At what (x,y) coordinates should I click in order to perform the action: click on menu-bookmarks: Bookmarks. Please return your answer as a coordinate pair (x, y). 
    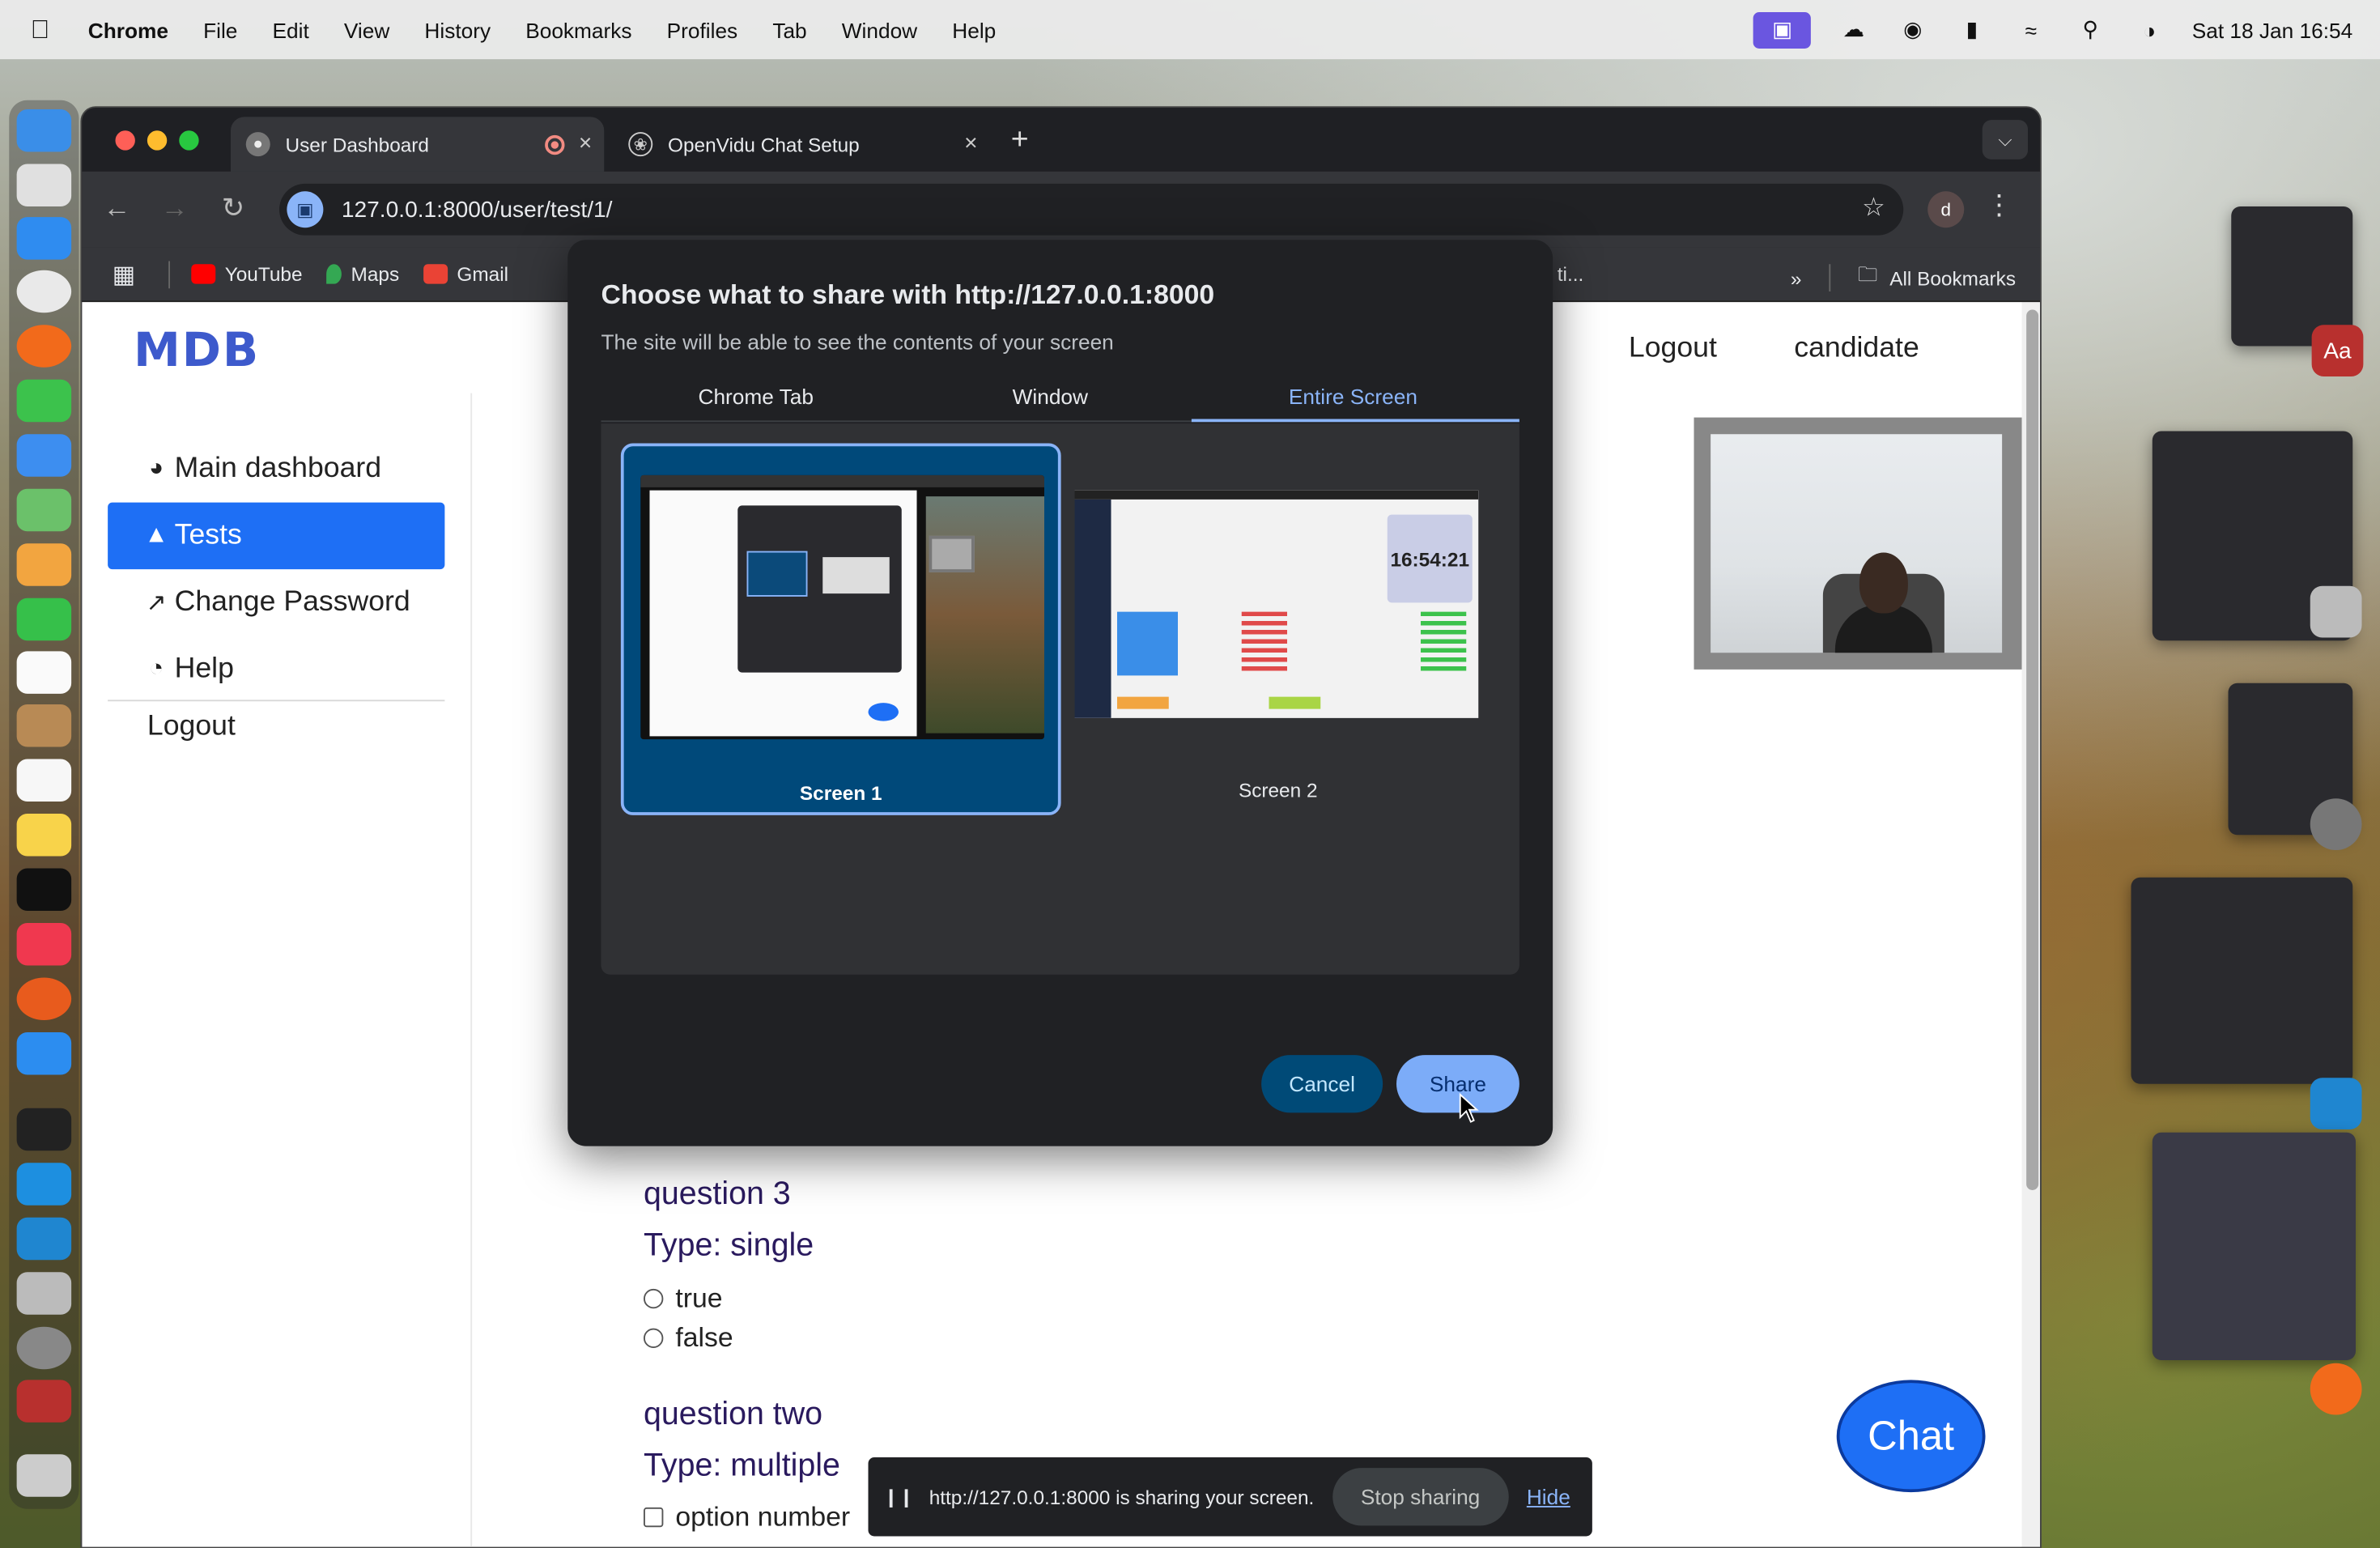
    Looking at the image, I should click on (578, 30).